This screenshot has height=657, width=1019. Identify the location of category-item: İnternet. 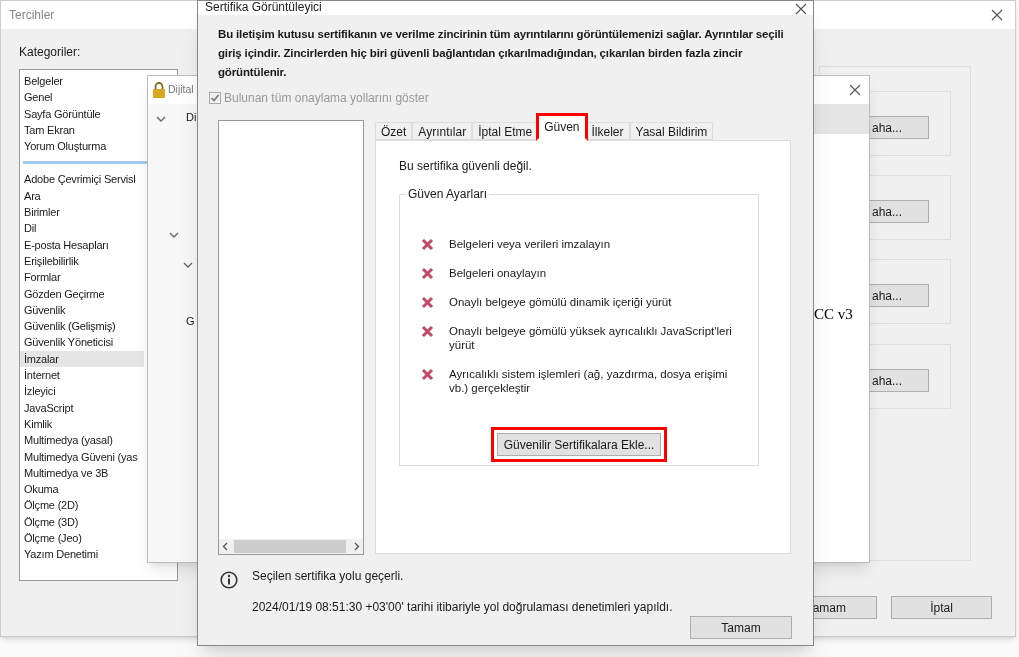
(82, 375).